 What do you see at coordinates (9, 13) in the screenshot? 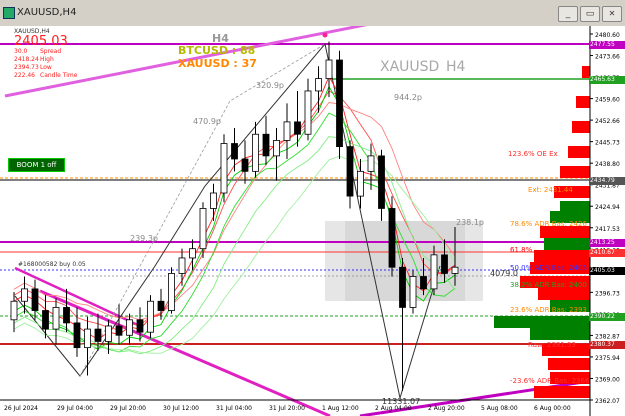
I see `chart-window-icon` at bounding box center [9, 13].